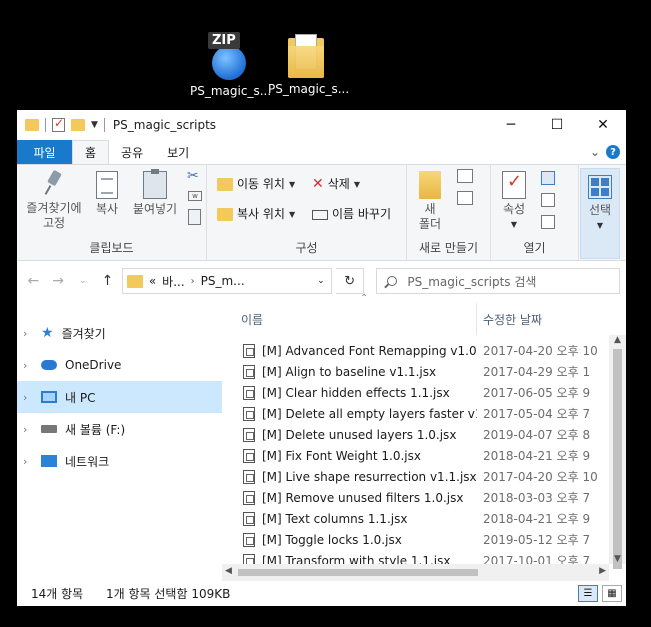  I want to click on select-button: 선택 ▼, so click(600, 213).